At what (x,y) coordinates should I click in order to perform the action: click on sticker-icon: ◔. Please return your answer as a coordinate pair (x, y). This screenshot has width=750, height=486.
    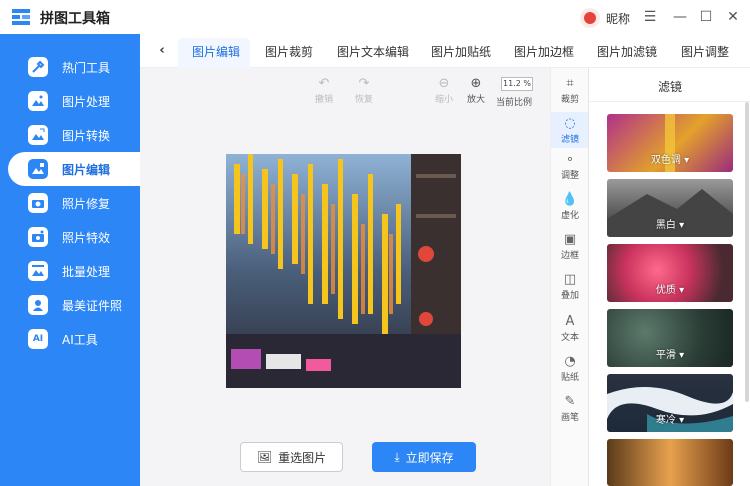
    Looking at the image, I should click on (570, 361).